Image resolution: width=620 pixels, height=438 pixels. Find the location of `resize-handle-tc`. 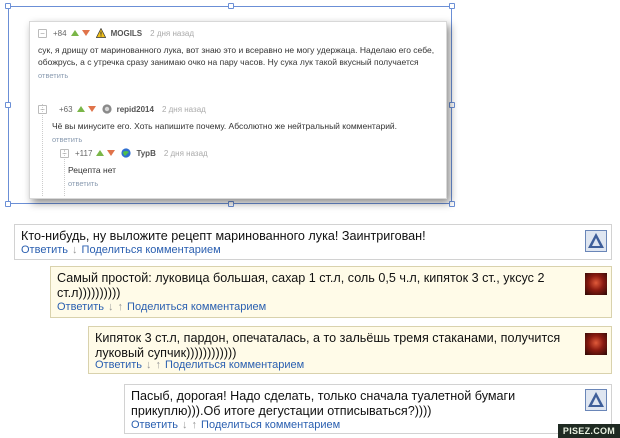

resize-handle-tc is located at coordinates (231, 6).